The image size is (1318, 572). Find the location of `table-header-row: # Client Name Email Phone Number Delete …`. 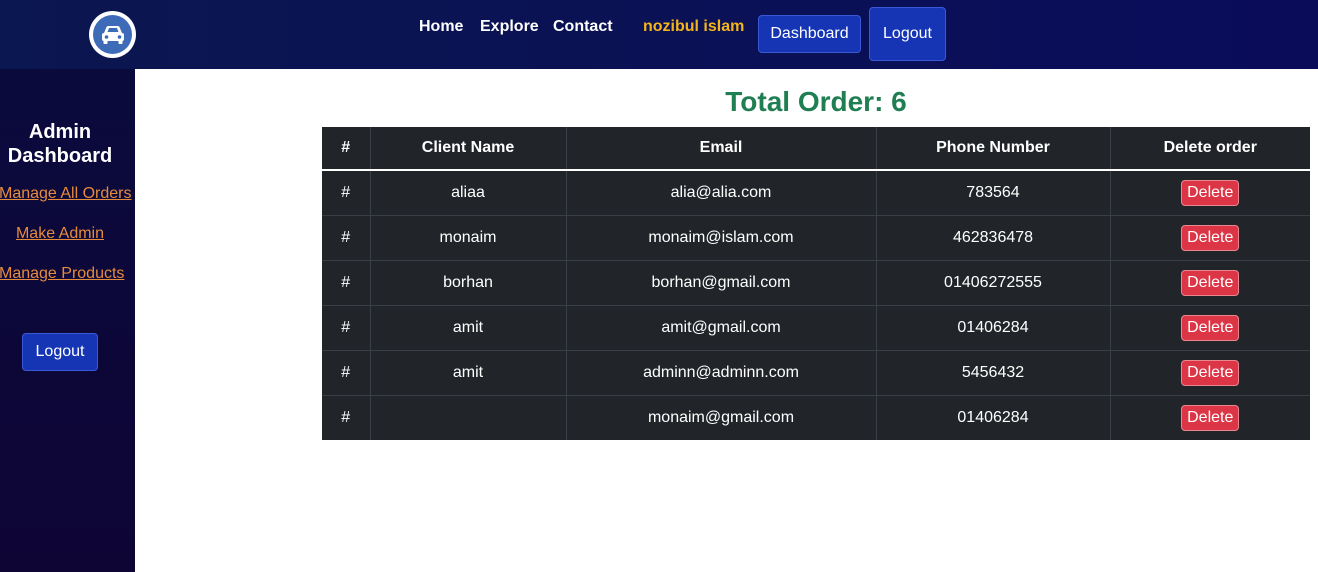

table-header-row: # Client Name Email Phone Number Delete … is located at coordinates (816, 148).